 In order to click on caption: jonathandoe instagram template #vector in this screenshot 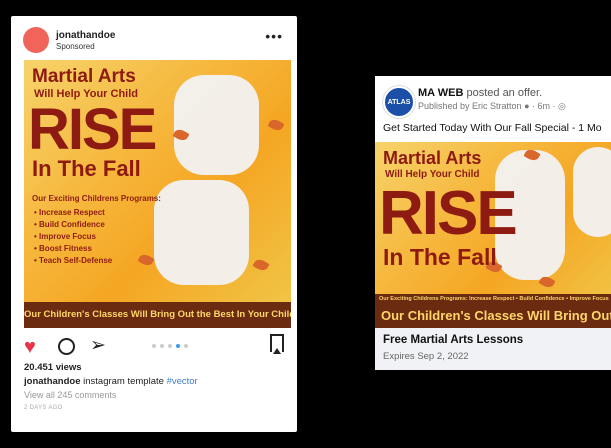, I will do `click(111, 381)`.